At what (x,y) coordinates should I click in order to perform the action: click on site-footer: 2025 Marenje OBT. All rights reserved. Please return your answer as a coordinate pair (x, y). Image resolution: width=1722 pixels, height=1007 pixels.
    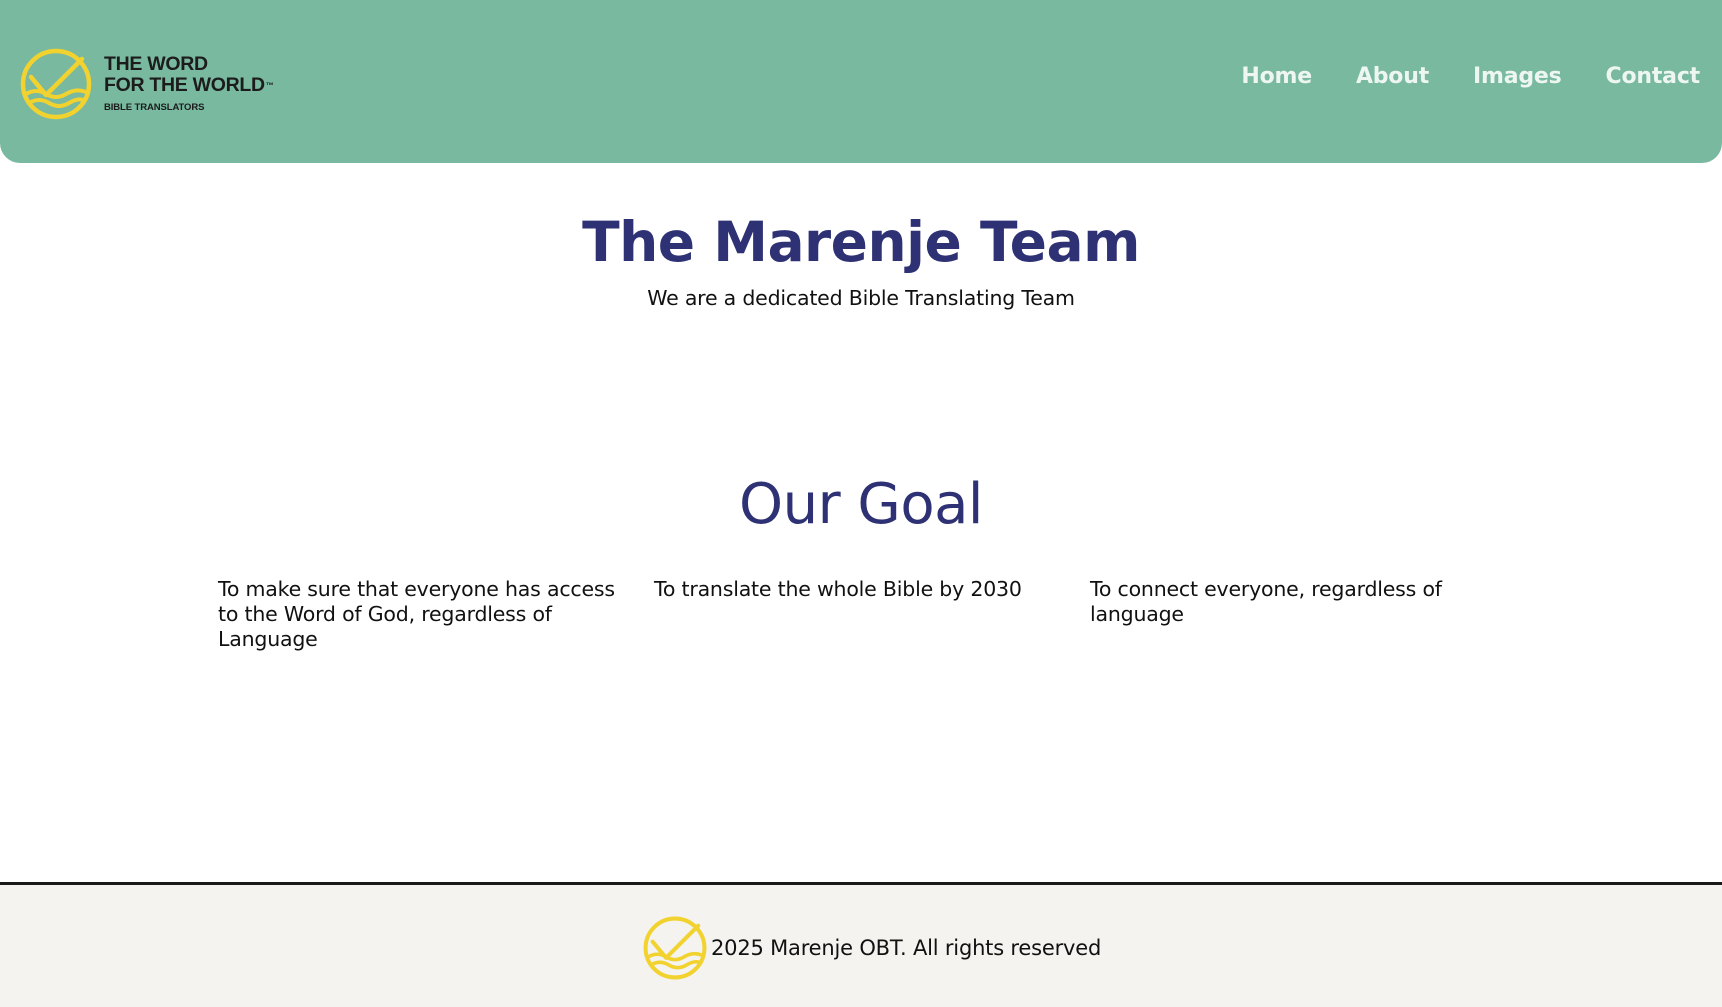
    Looking at the image, I should click on (861, 944).